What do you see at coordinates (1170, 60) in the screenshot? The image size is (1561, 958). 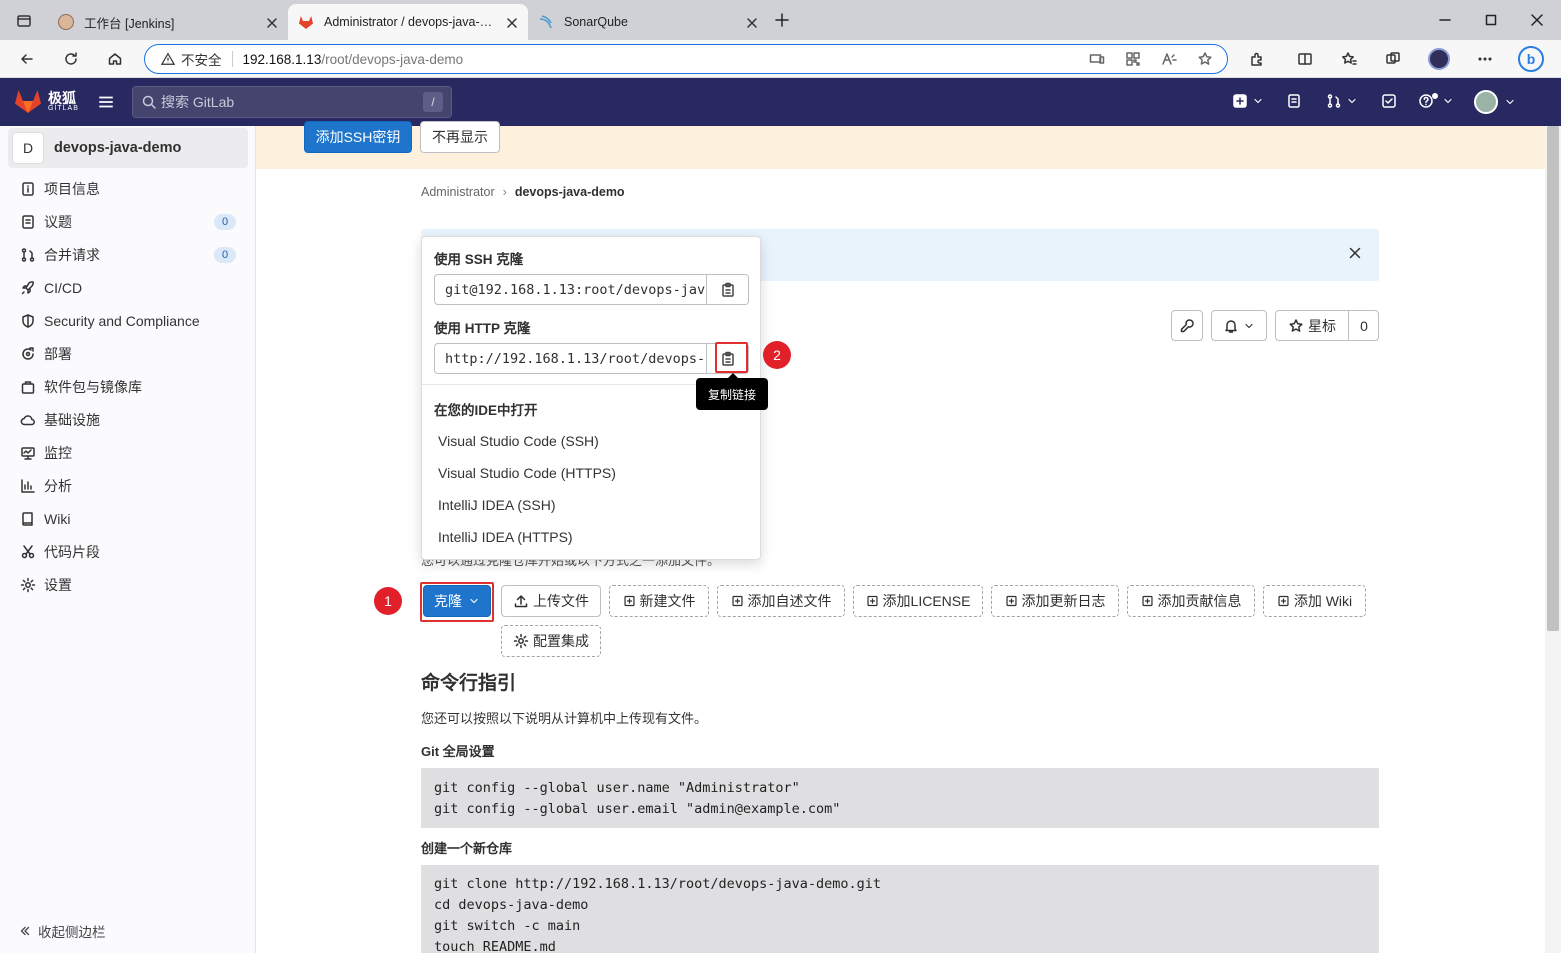 I see `read-aloud-icon` at bounding box center [1170, 60].